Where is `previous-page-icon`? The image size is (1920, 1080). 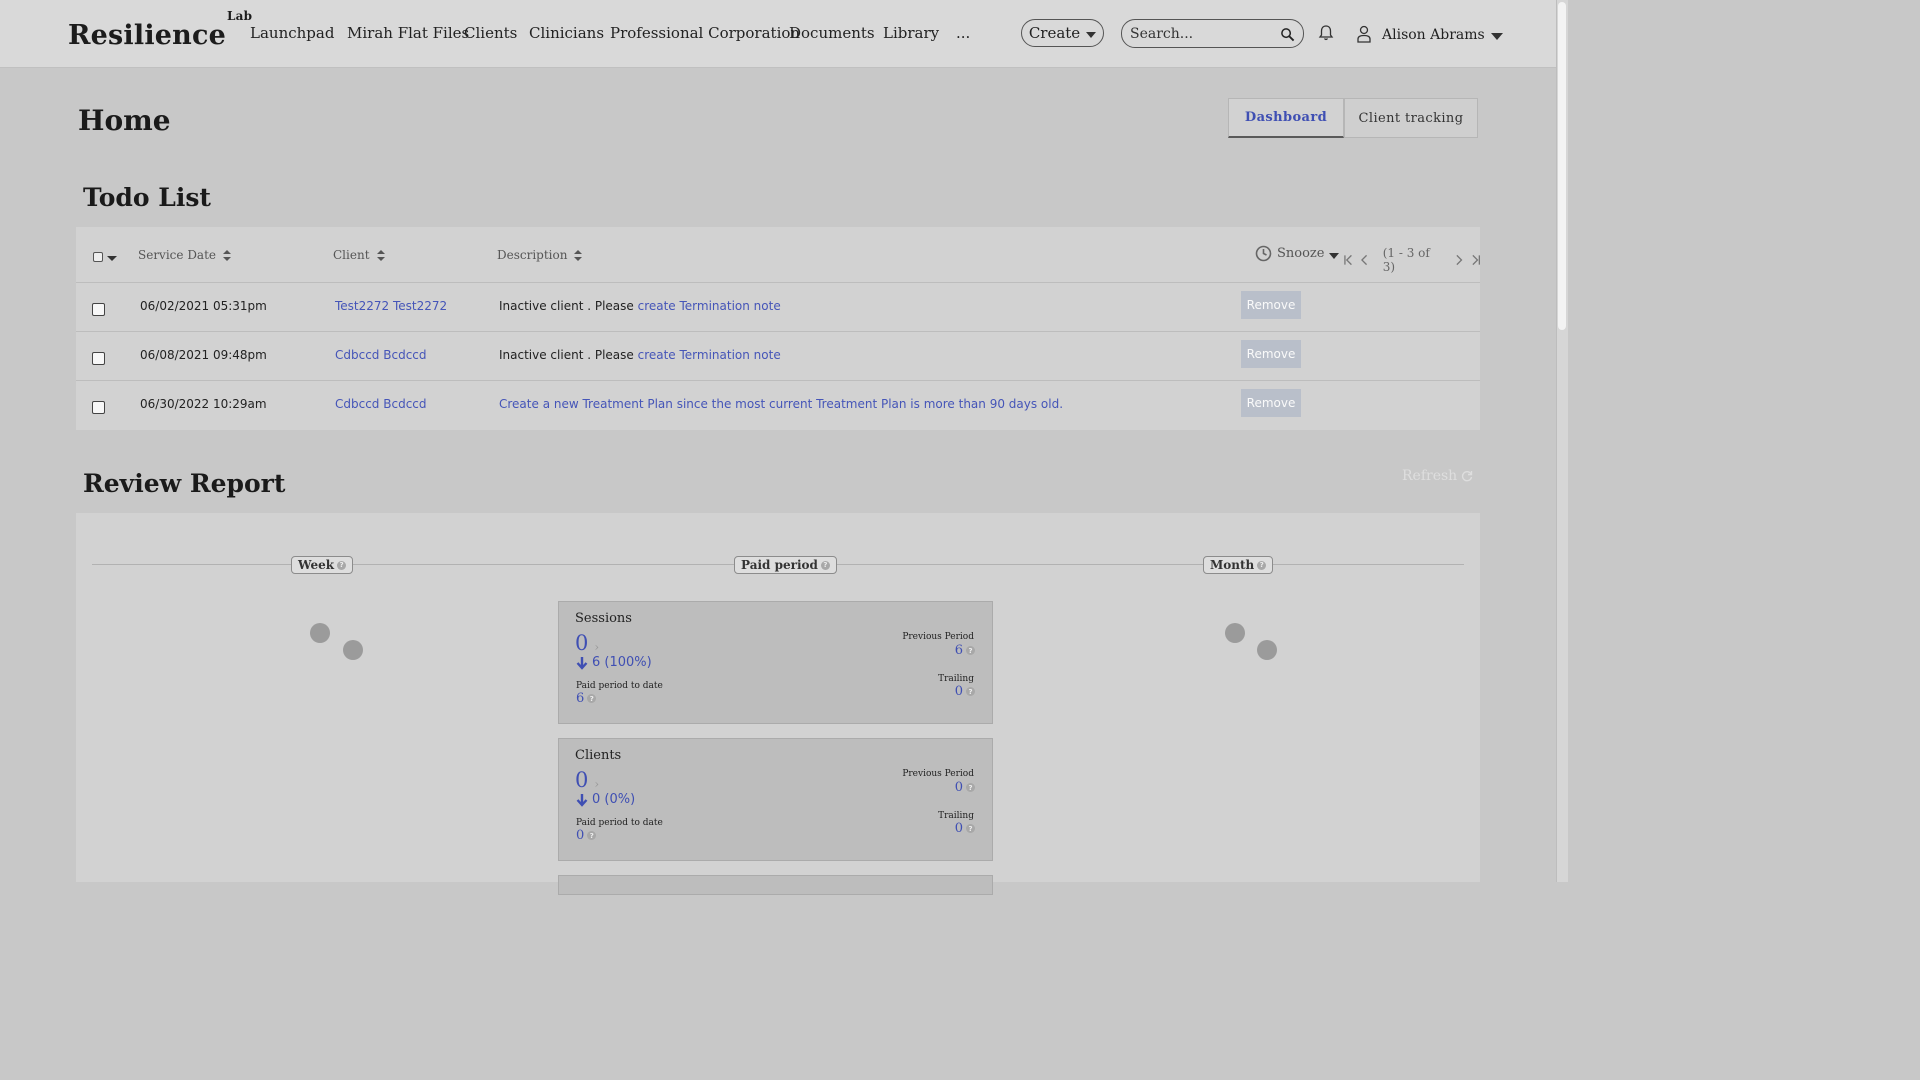 previous-page-icon is located at coordinates (1364, 260).